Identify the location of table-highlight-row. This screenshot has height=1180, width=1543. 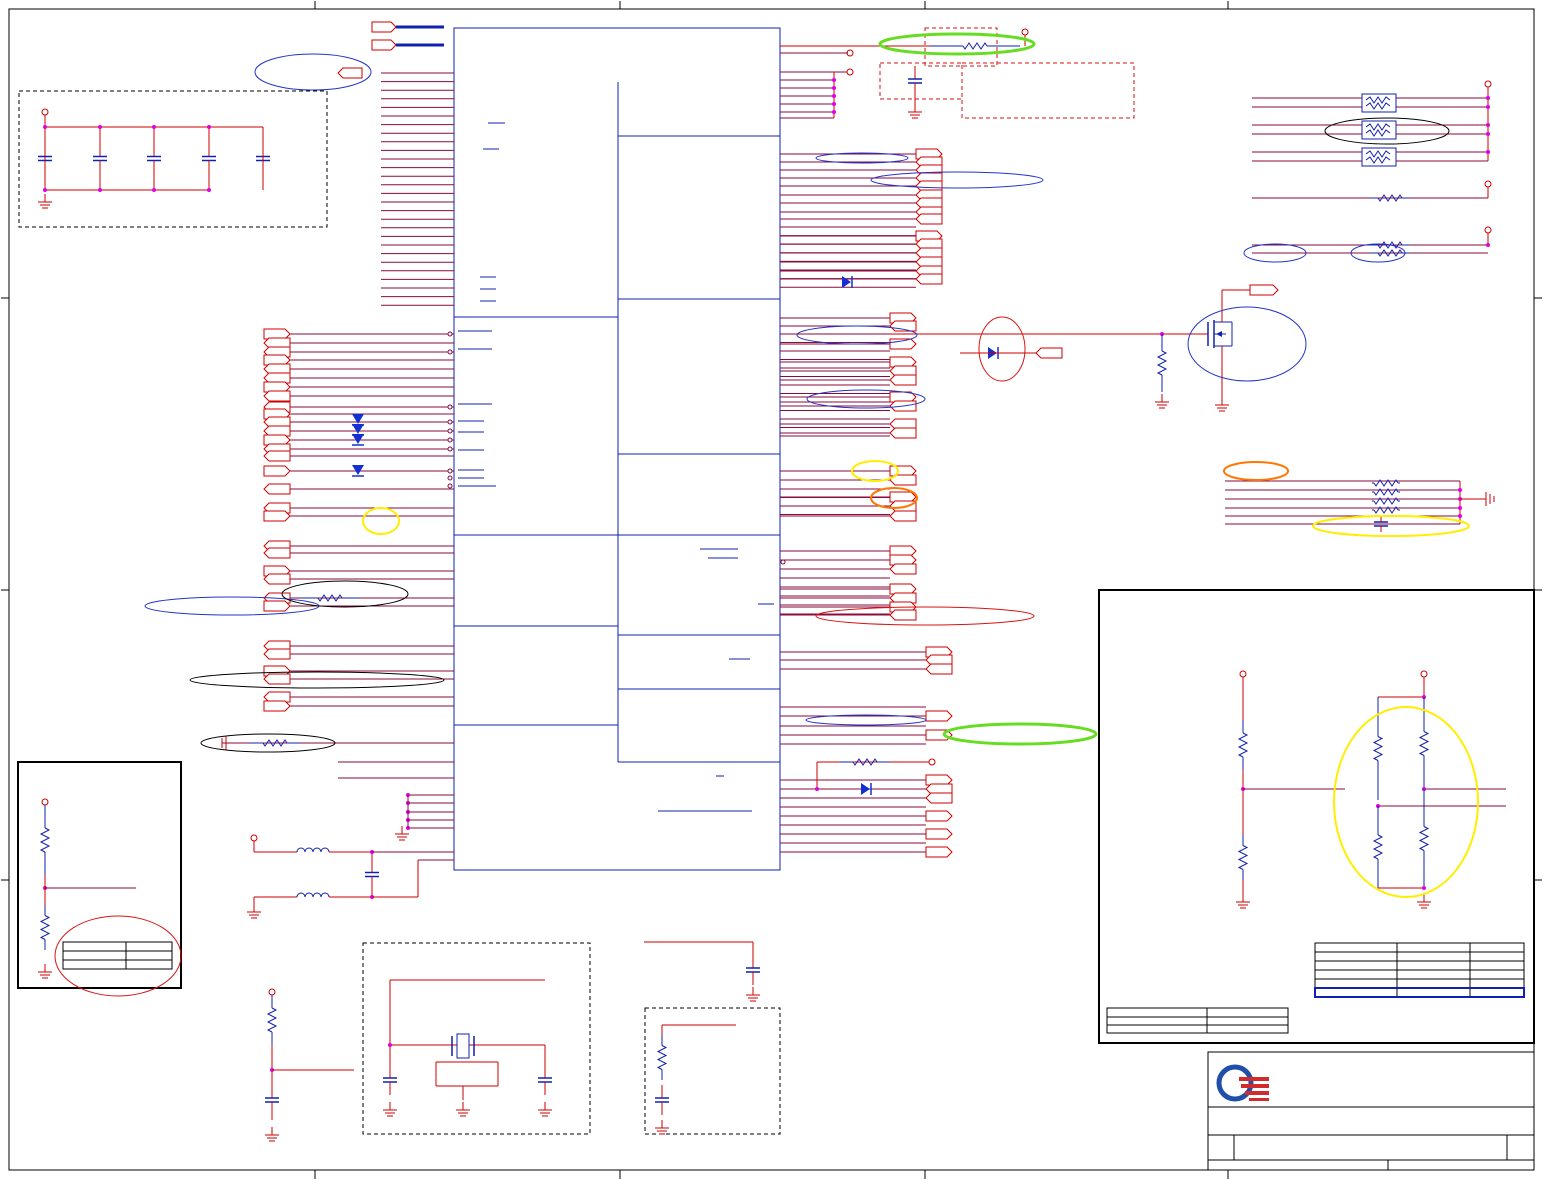
(1419, 992).